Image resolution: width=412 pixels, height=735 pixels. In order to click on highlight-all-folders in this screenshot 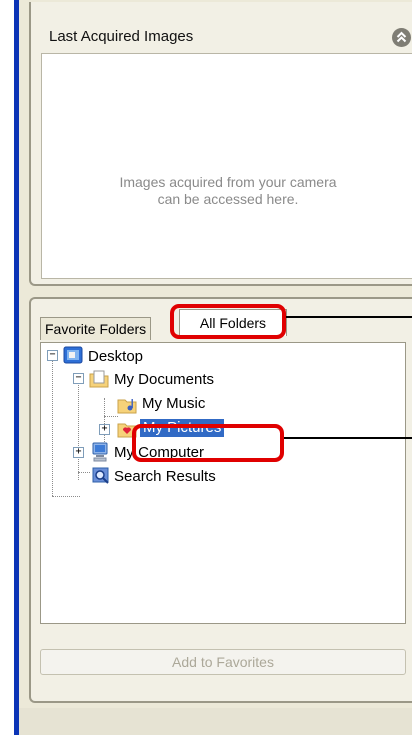, I will do `click(228, 321)`.